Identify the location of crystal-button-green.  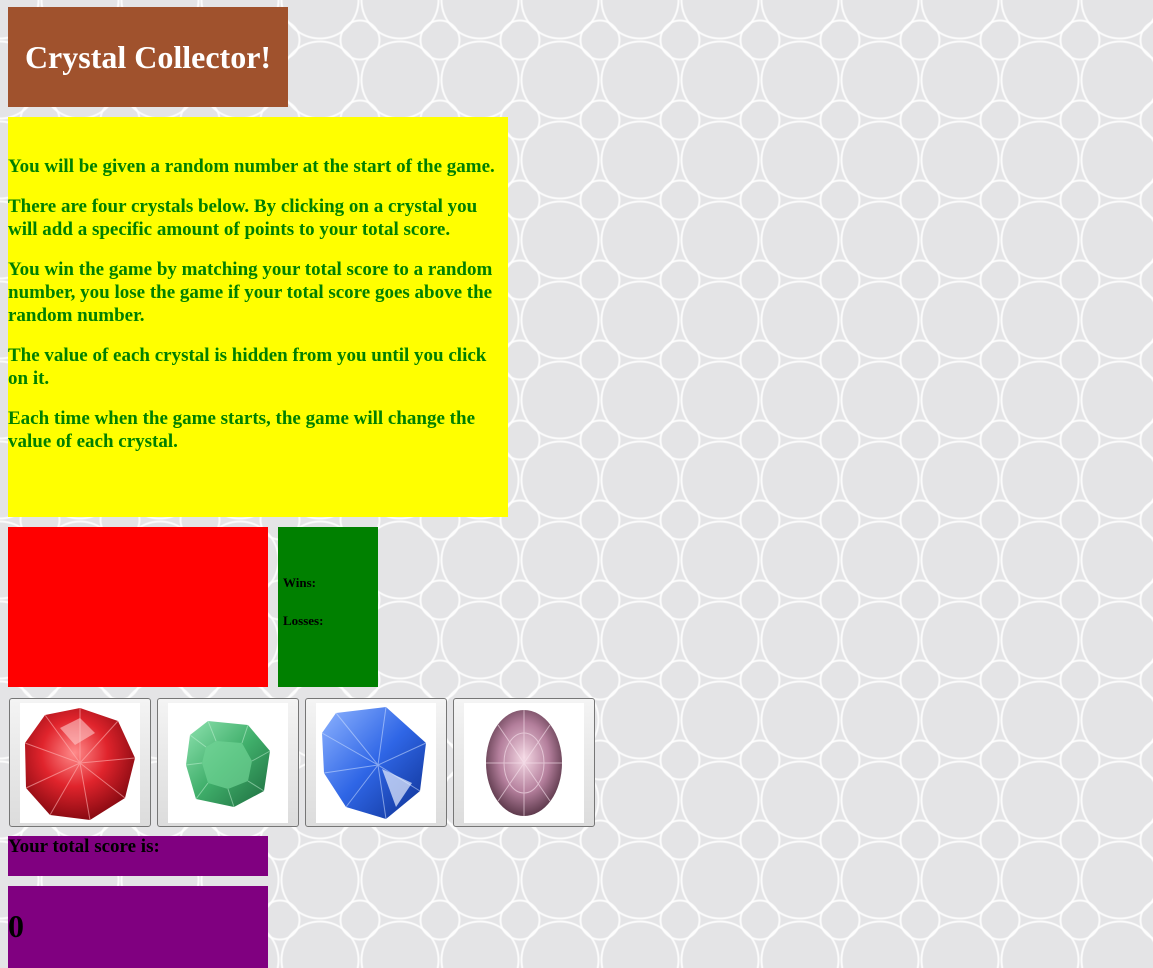
(228, 762).